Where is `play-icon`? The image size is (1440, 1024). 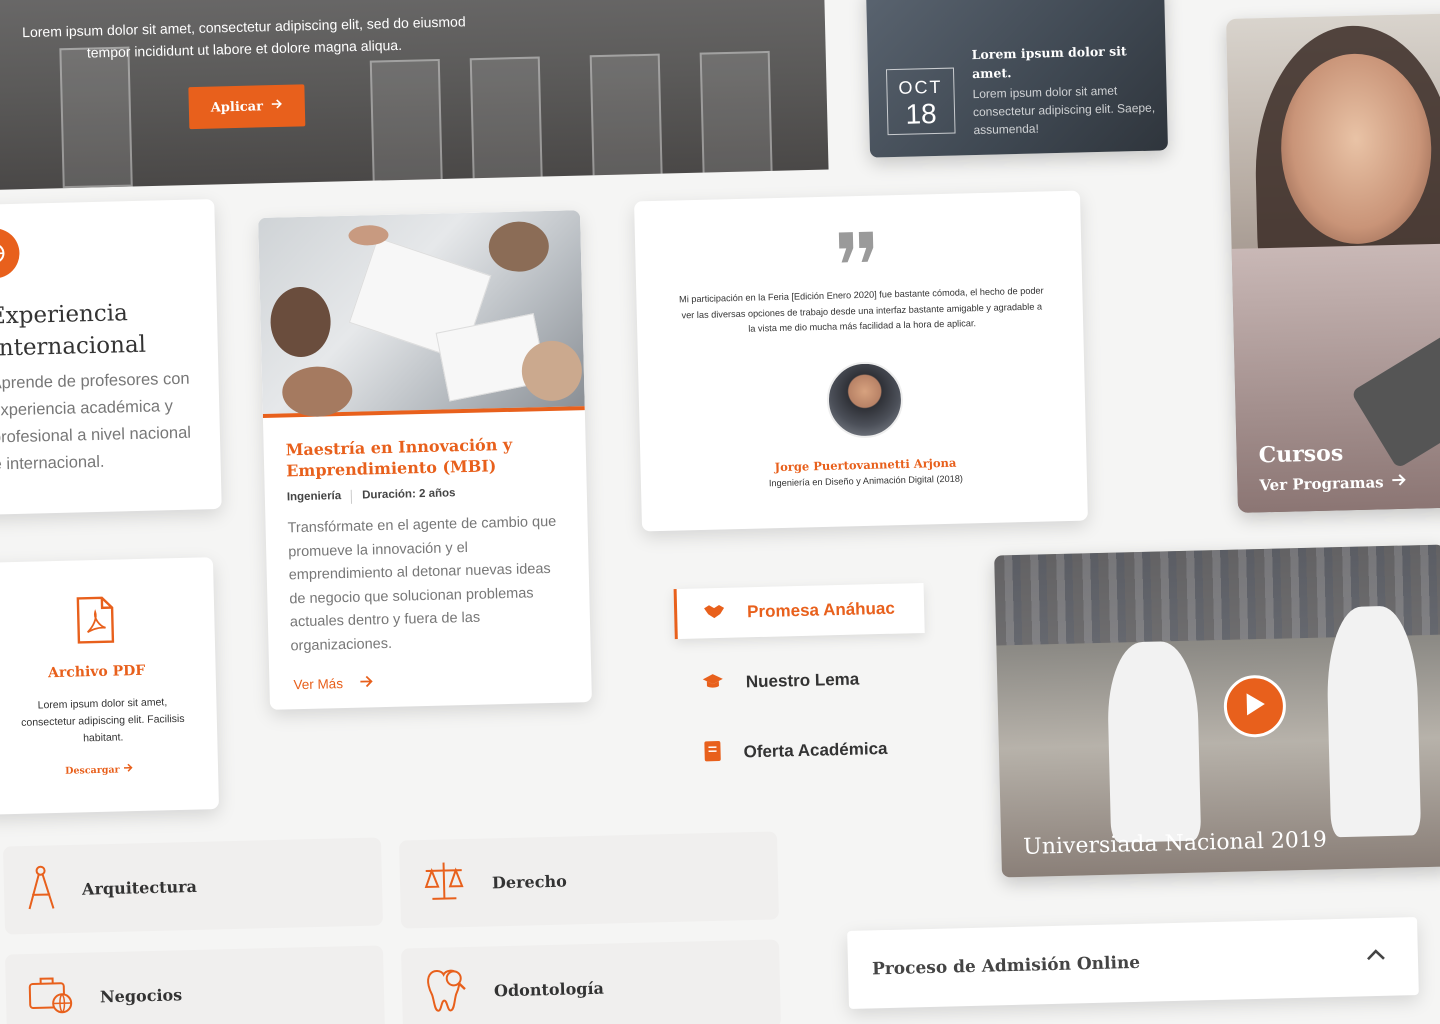 play-icon is located at coordinates (1255, 706).